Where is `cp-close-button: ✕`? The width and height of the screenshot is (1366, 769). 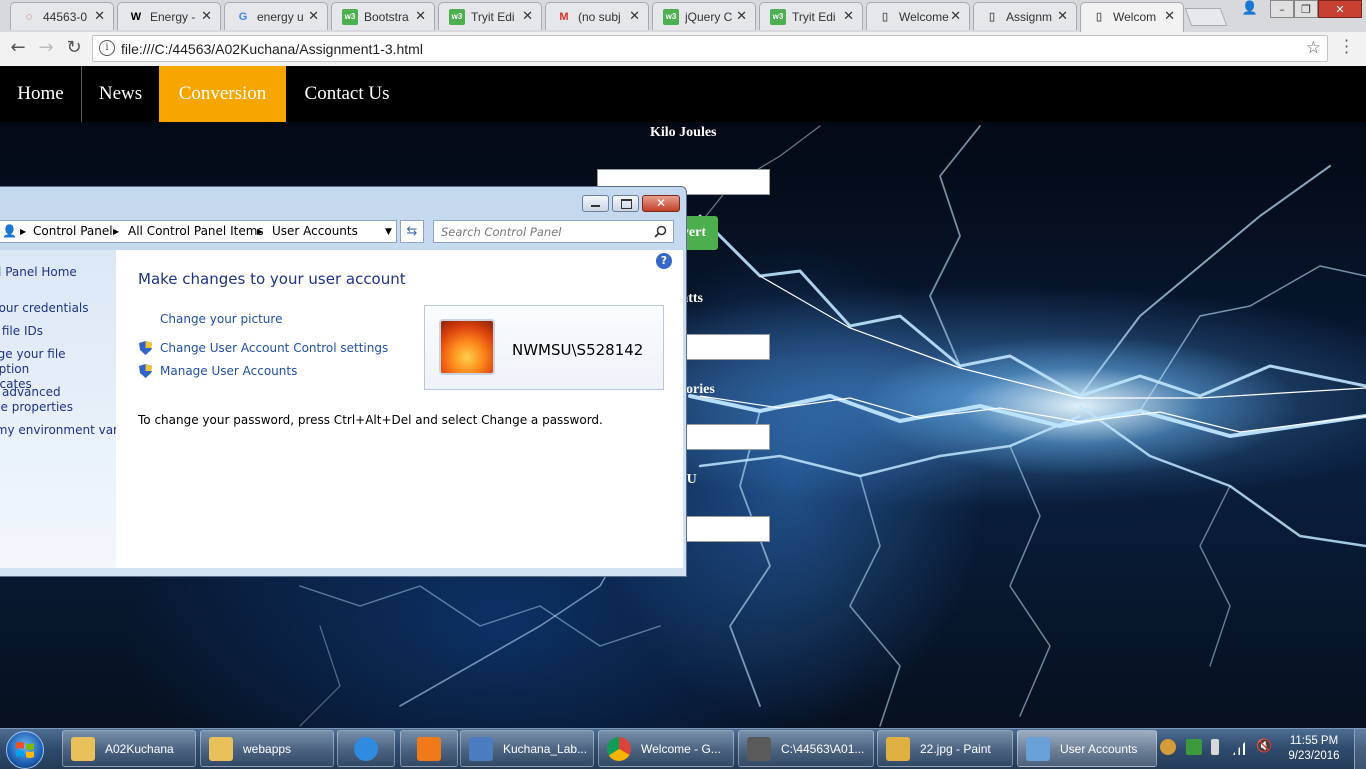 cp-close-button: ✕ is located at coordinates (661, 203).